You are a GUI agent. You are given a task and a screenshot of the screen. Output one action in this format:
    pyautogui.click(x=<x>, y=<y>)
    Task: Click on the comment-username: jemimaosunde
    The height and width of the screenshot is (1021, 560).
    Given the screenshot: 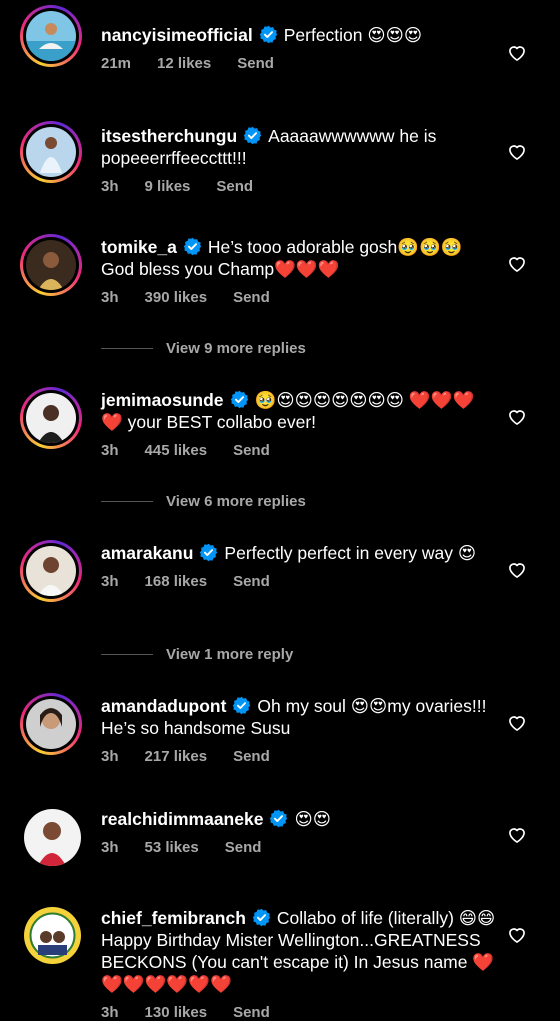 What is the action you would take?
    pyautogui.click(x=162, y=400)
    